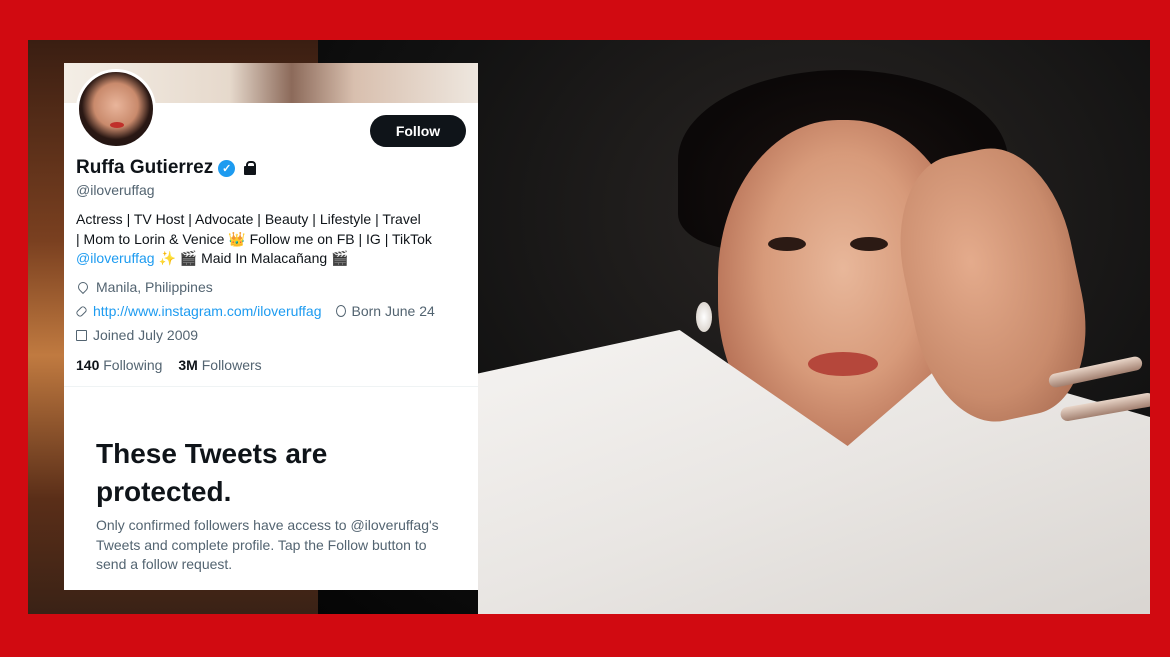 The image size is (1170, 657). Describe the element at coordinates (212, 472) in the screenshot. I see `protected-title: These Tweets are protected.` at that location.